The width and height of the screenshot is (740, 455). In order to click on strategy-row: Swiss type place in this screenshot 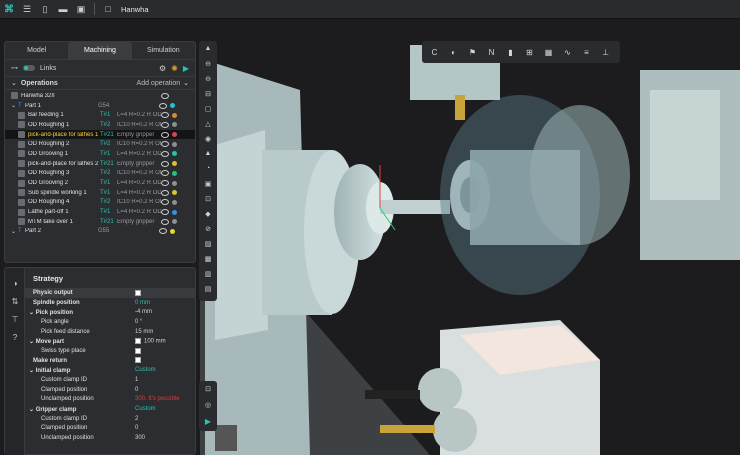, I will do `click(110, 351)`.